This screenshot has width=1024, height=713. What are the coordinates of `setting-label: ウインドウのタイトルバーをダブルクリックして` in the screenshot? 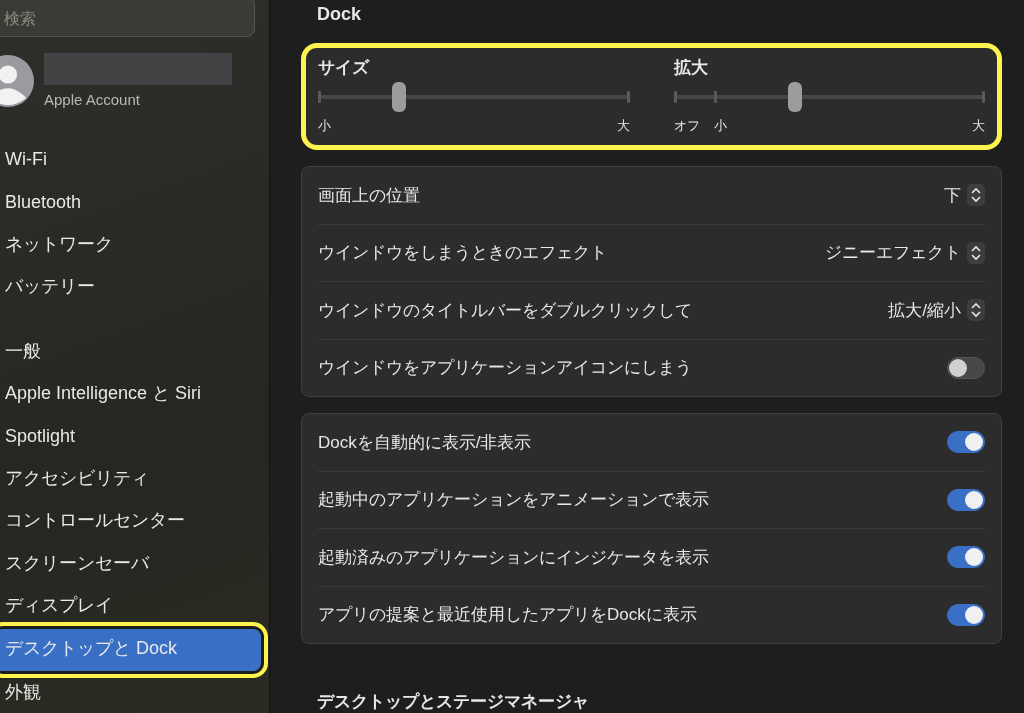 It's located at (505, 310).